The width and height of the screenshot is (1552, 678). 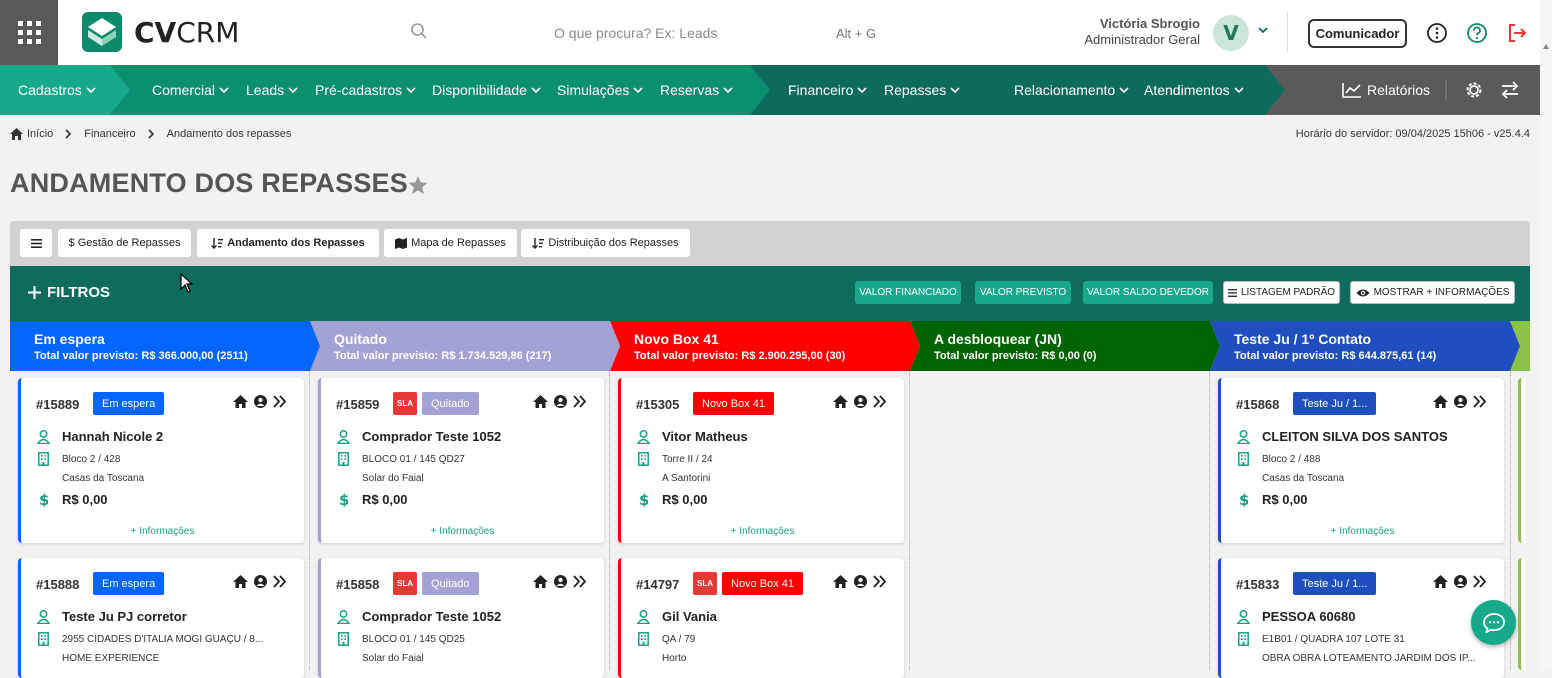 What do you see at coordinates (111, 616) in the screenshot?
I see `card-buyer: Teste Ju PJ corretor` at bounding box center [111, 616].